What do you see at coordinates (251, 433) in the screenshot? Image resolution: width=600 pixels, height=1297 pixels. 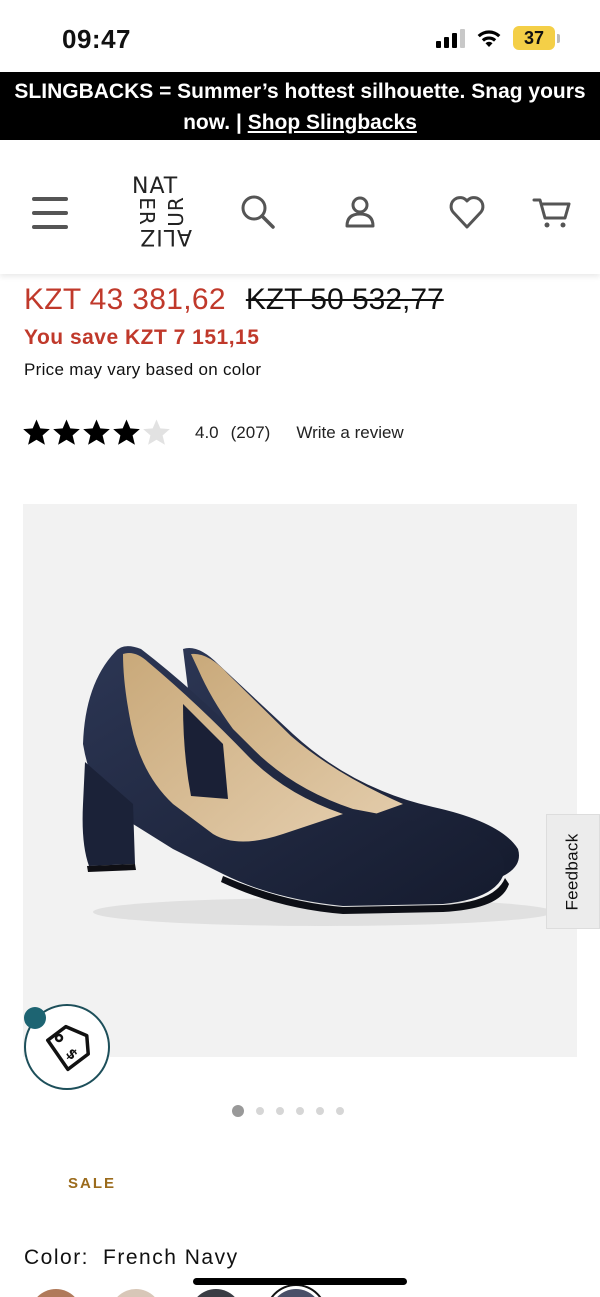 I see `review-count: (207)` at bounding box center [251, 433].